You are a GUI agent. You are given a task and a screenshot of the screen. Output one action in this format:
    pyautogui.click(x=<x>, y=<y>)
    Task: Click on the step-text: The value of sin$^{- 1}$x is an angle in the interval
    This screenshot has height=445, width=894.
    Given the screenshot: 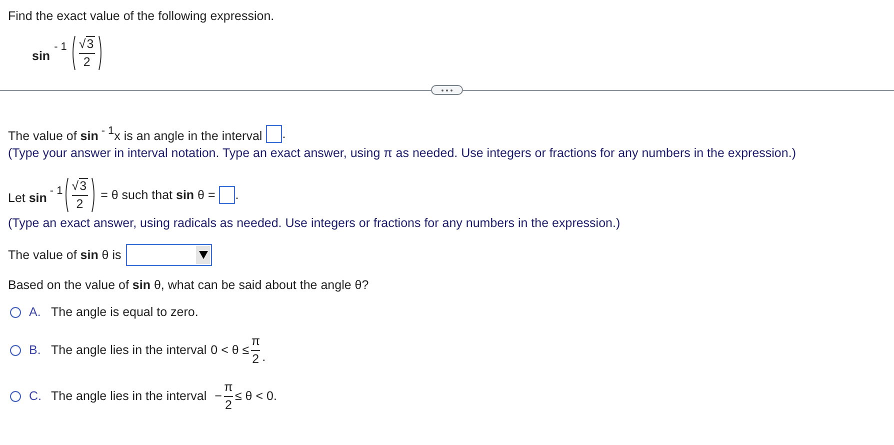 What is the action you would take?
    pyautogui.click(x=135, y=134)
    